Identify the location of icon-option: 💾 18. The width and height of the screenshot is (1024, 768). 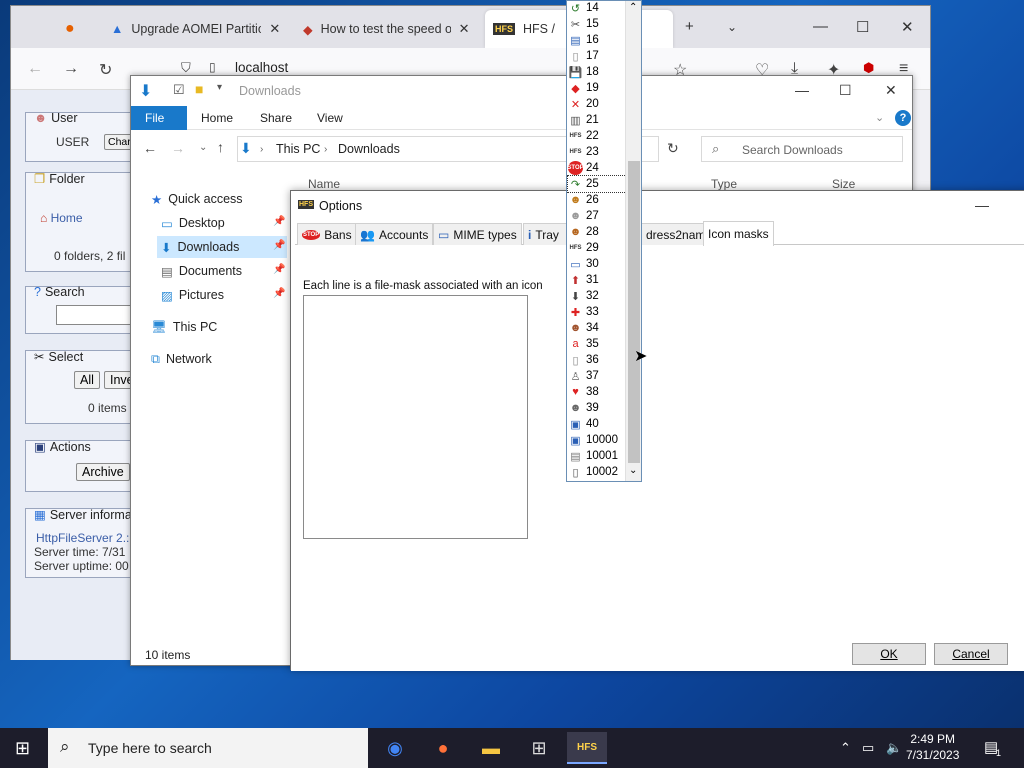
(597, 72).